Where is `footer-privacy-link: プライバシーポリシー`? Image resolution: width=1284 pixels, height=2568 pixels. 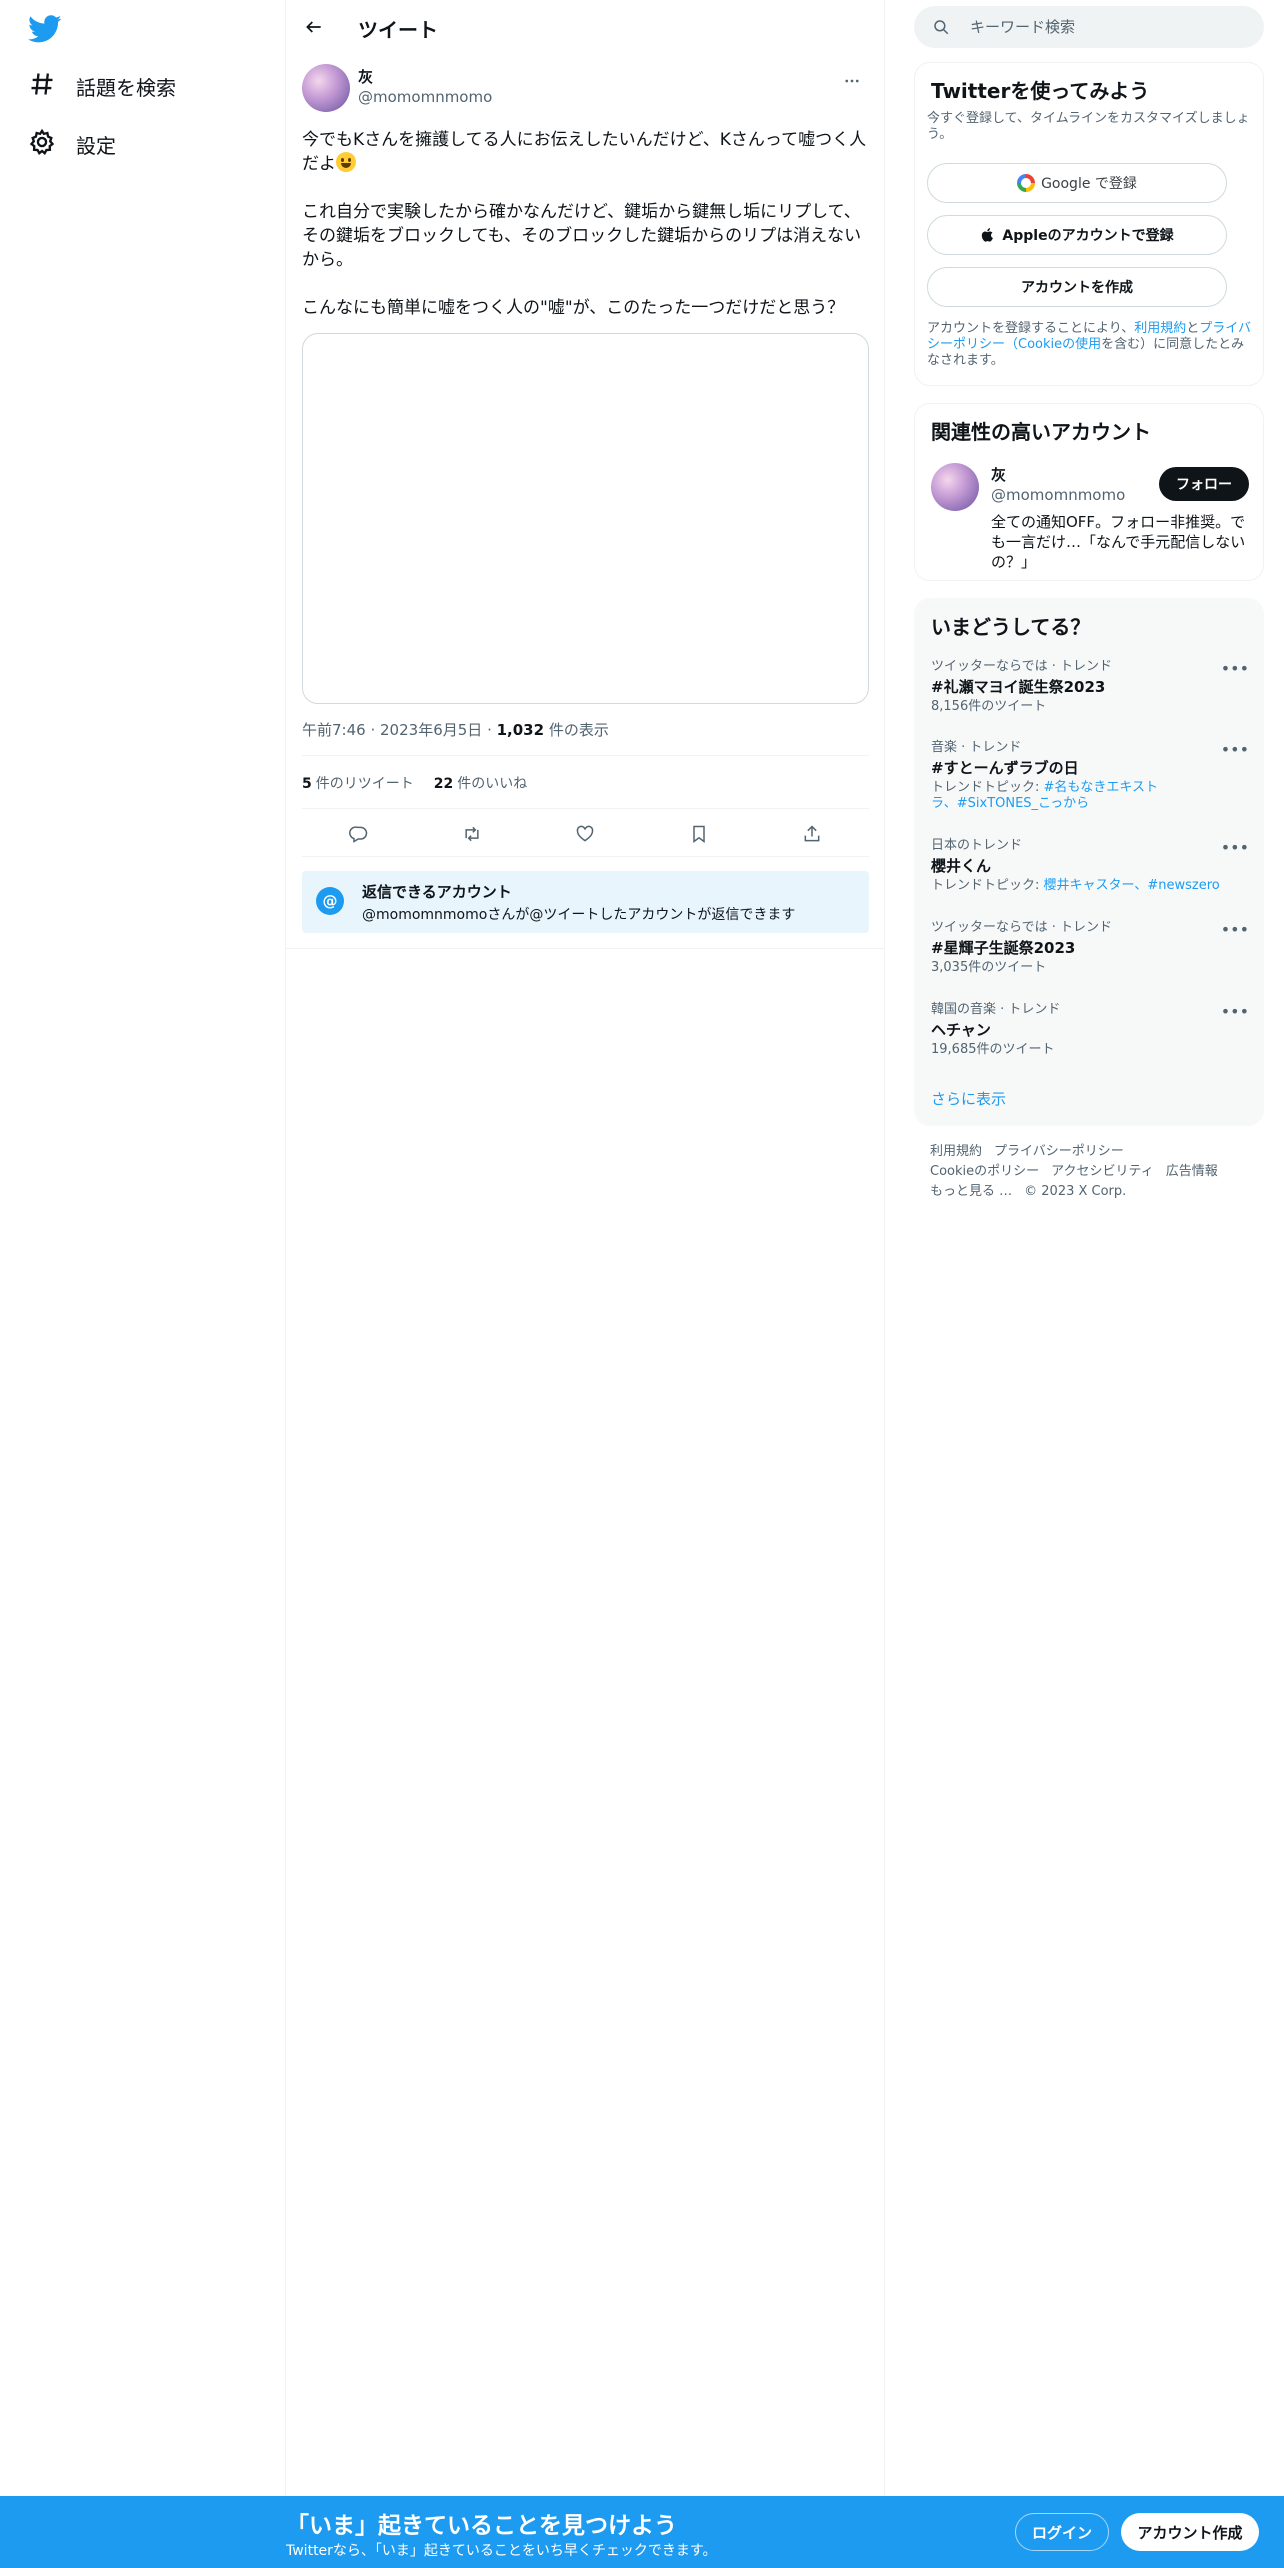
footer-privacy-link: プライバシーポリシー is located at coordinates (1059, 1151).